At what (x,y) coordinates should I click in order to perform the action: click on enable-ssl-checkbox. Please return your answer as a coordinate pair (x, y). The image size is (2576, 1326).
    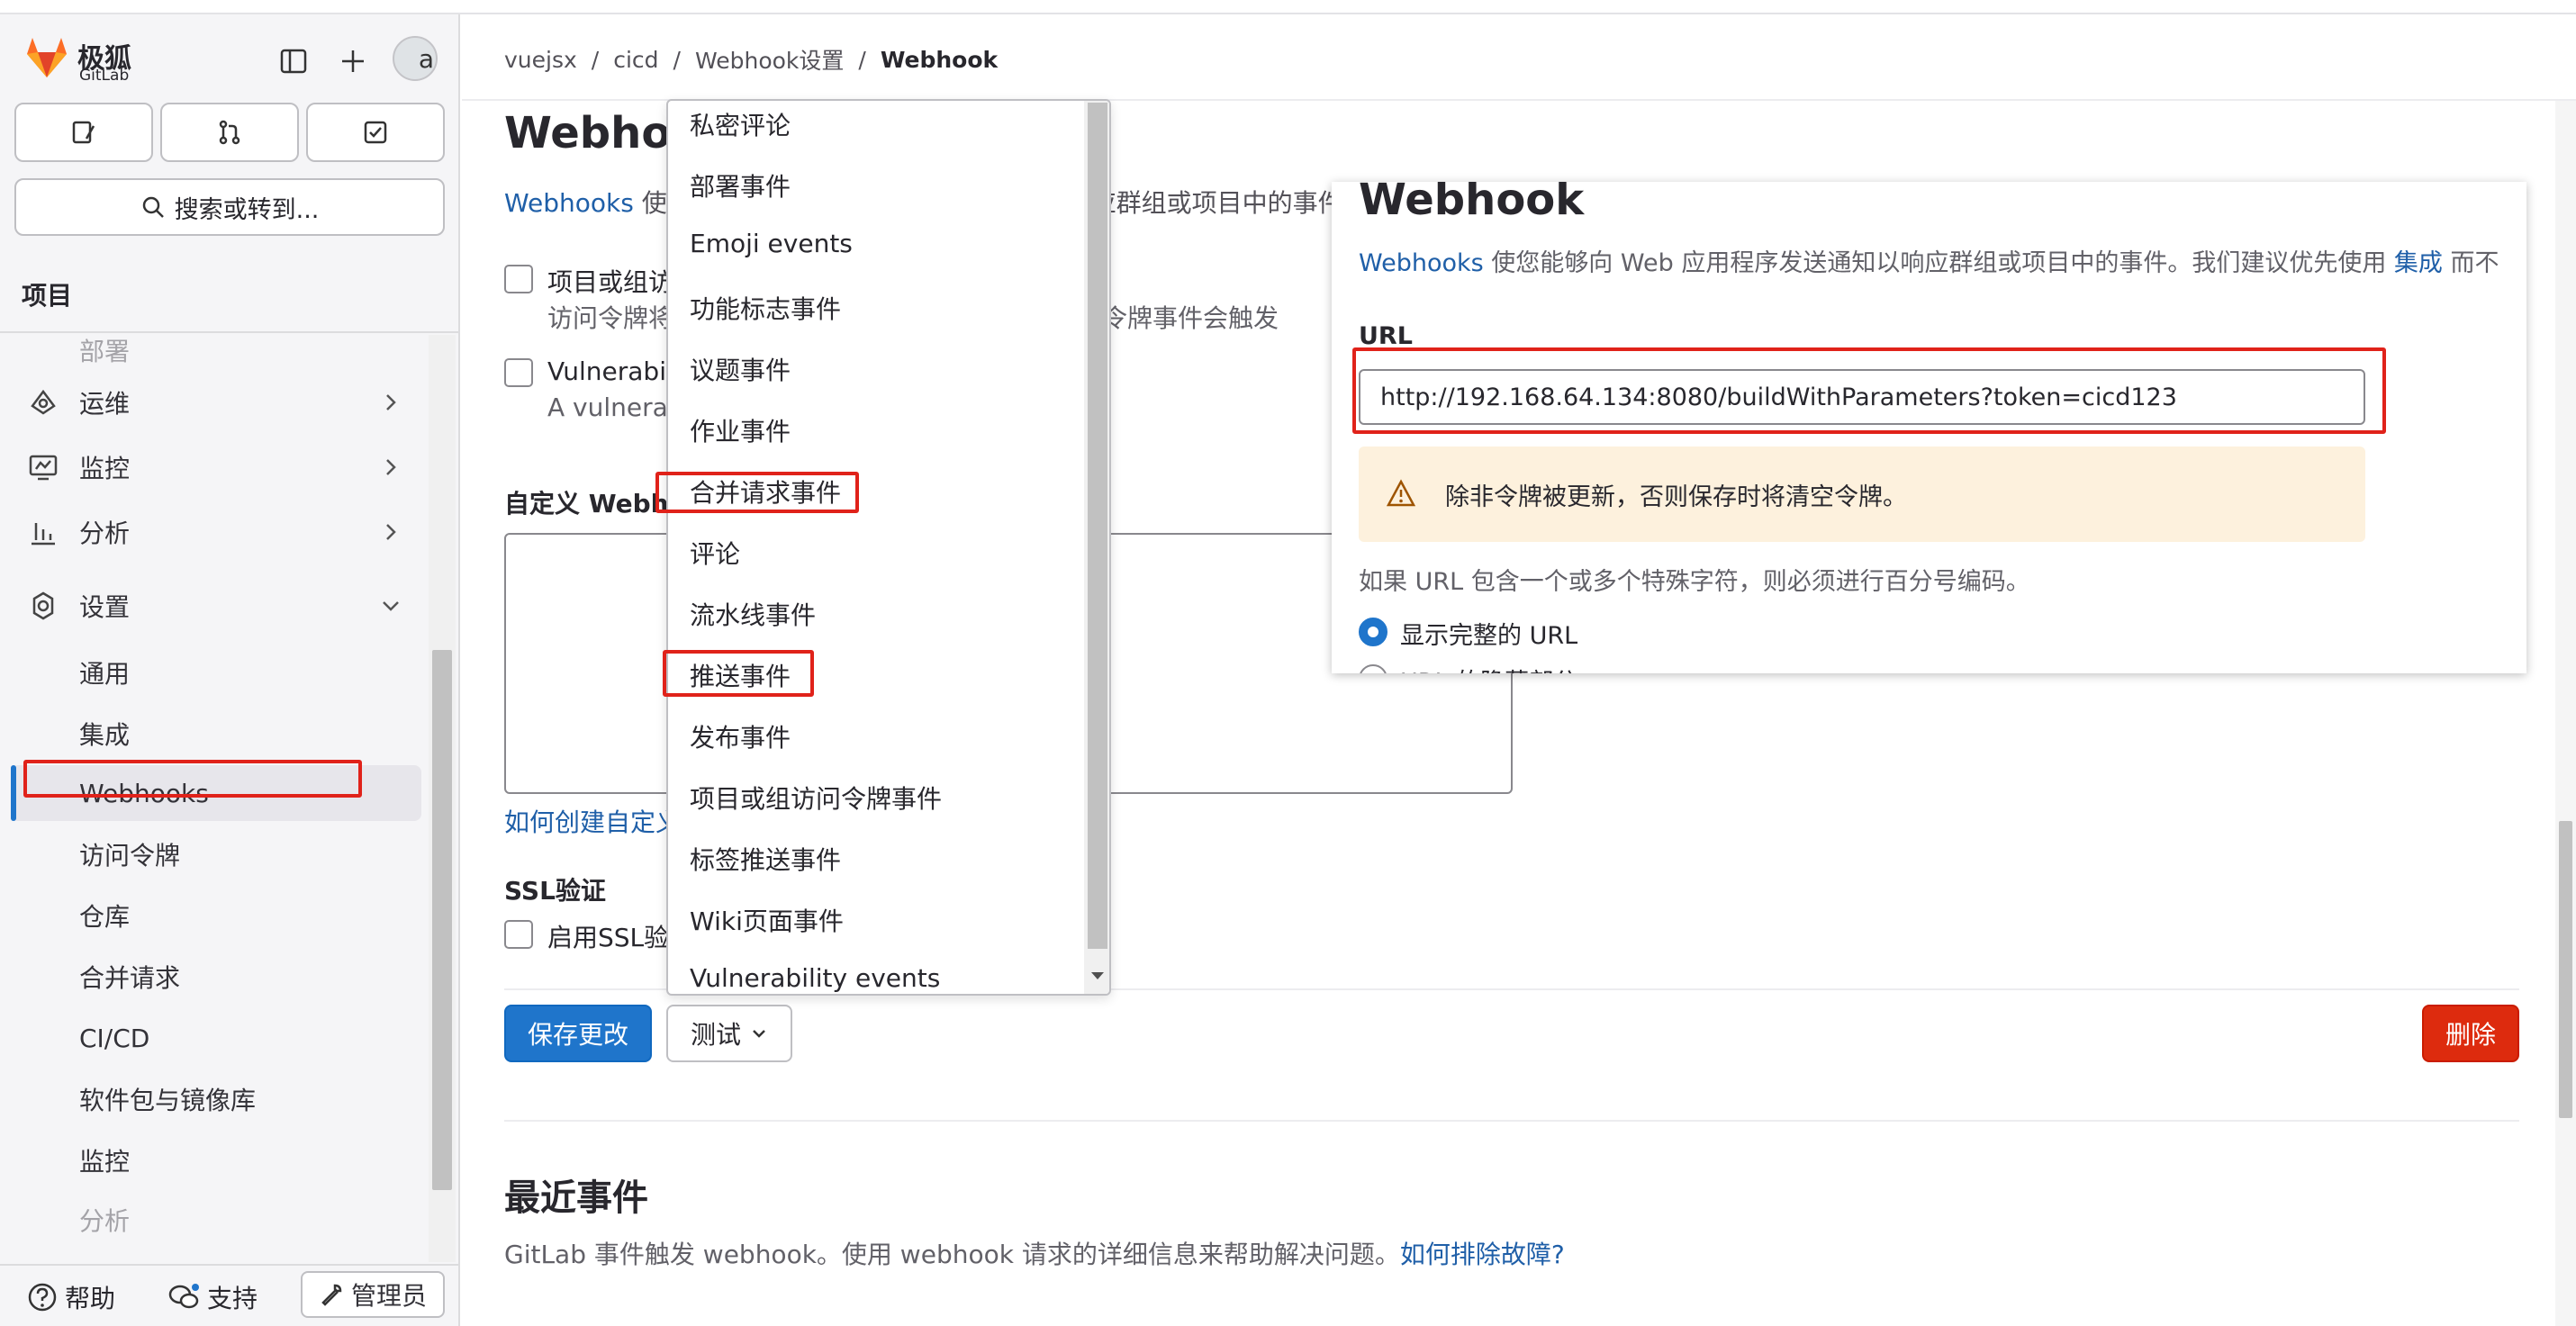
    Looking at the image, I should click on (518, 934).